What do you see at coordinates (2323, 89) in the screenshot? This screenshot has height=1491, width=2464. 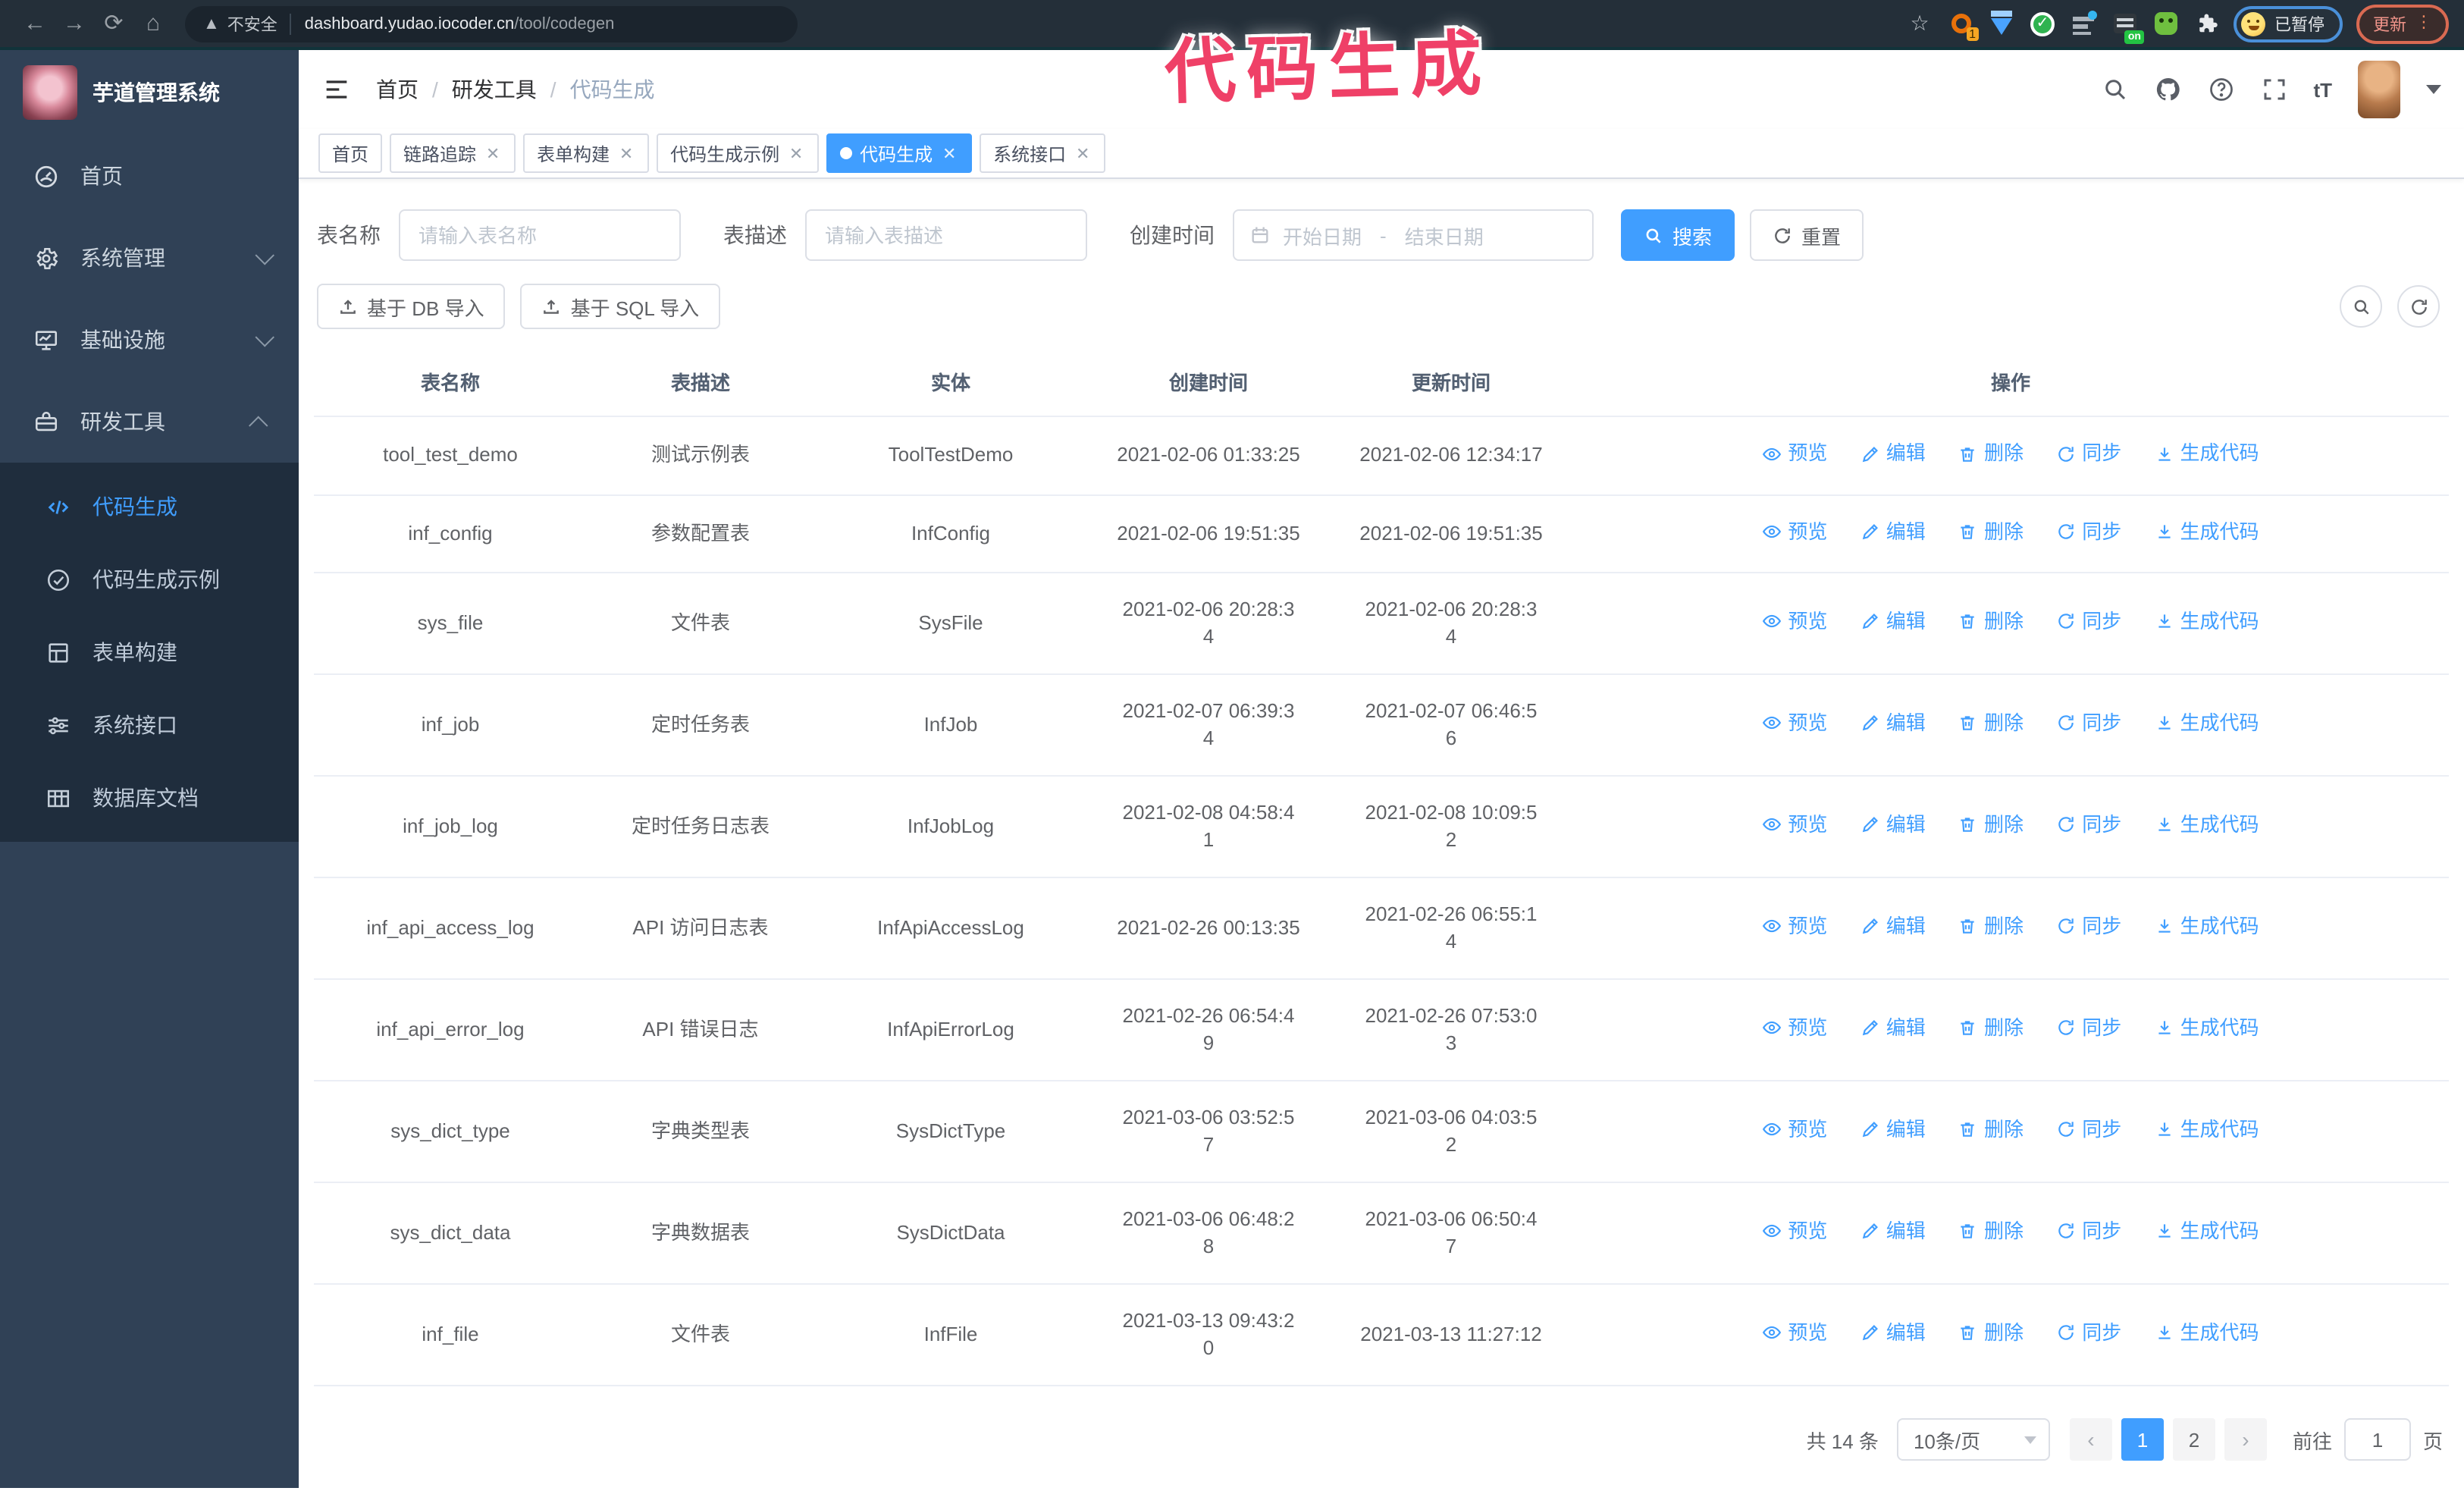 I see `font-size-icon: tT` at bounding box center [2323, 89].